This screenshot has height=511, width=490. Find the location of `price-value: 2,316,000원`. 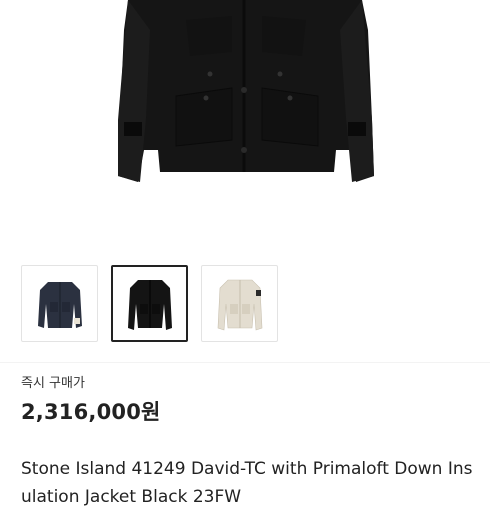

price-value: 2,316,000원 is located at coordinates (91, 412).